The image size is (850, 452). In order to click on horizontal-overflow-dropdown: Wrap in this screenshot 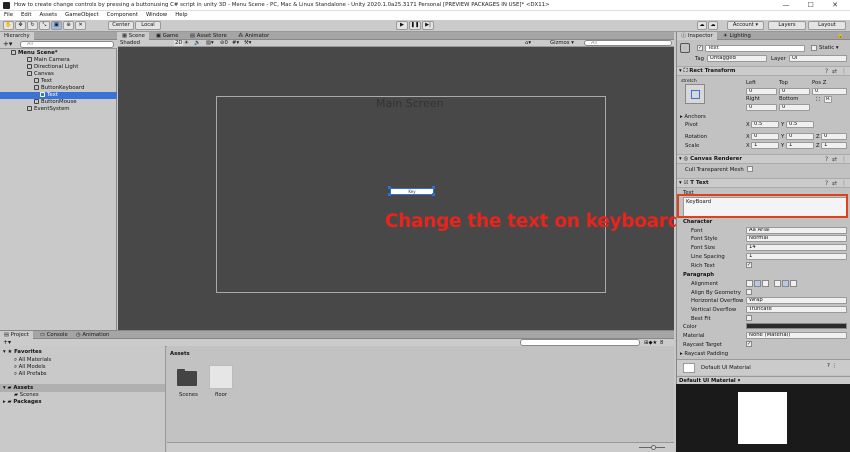, I will do `click(796, 300)`.